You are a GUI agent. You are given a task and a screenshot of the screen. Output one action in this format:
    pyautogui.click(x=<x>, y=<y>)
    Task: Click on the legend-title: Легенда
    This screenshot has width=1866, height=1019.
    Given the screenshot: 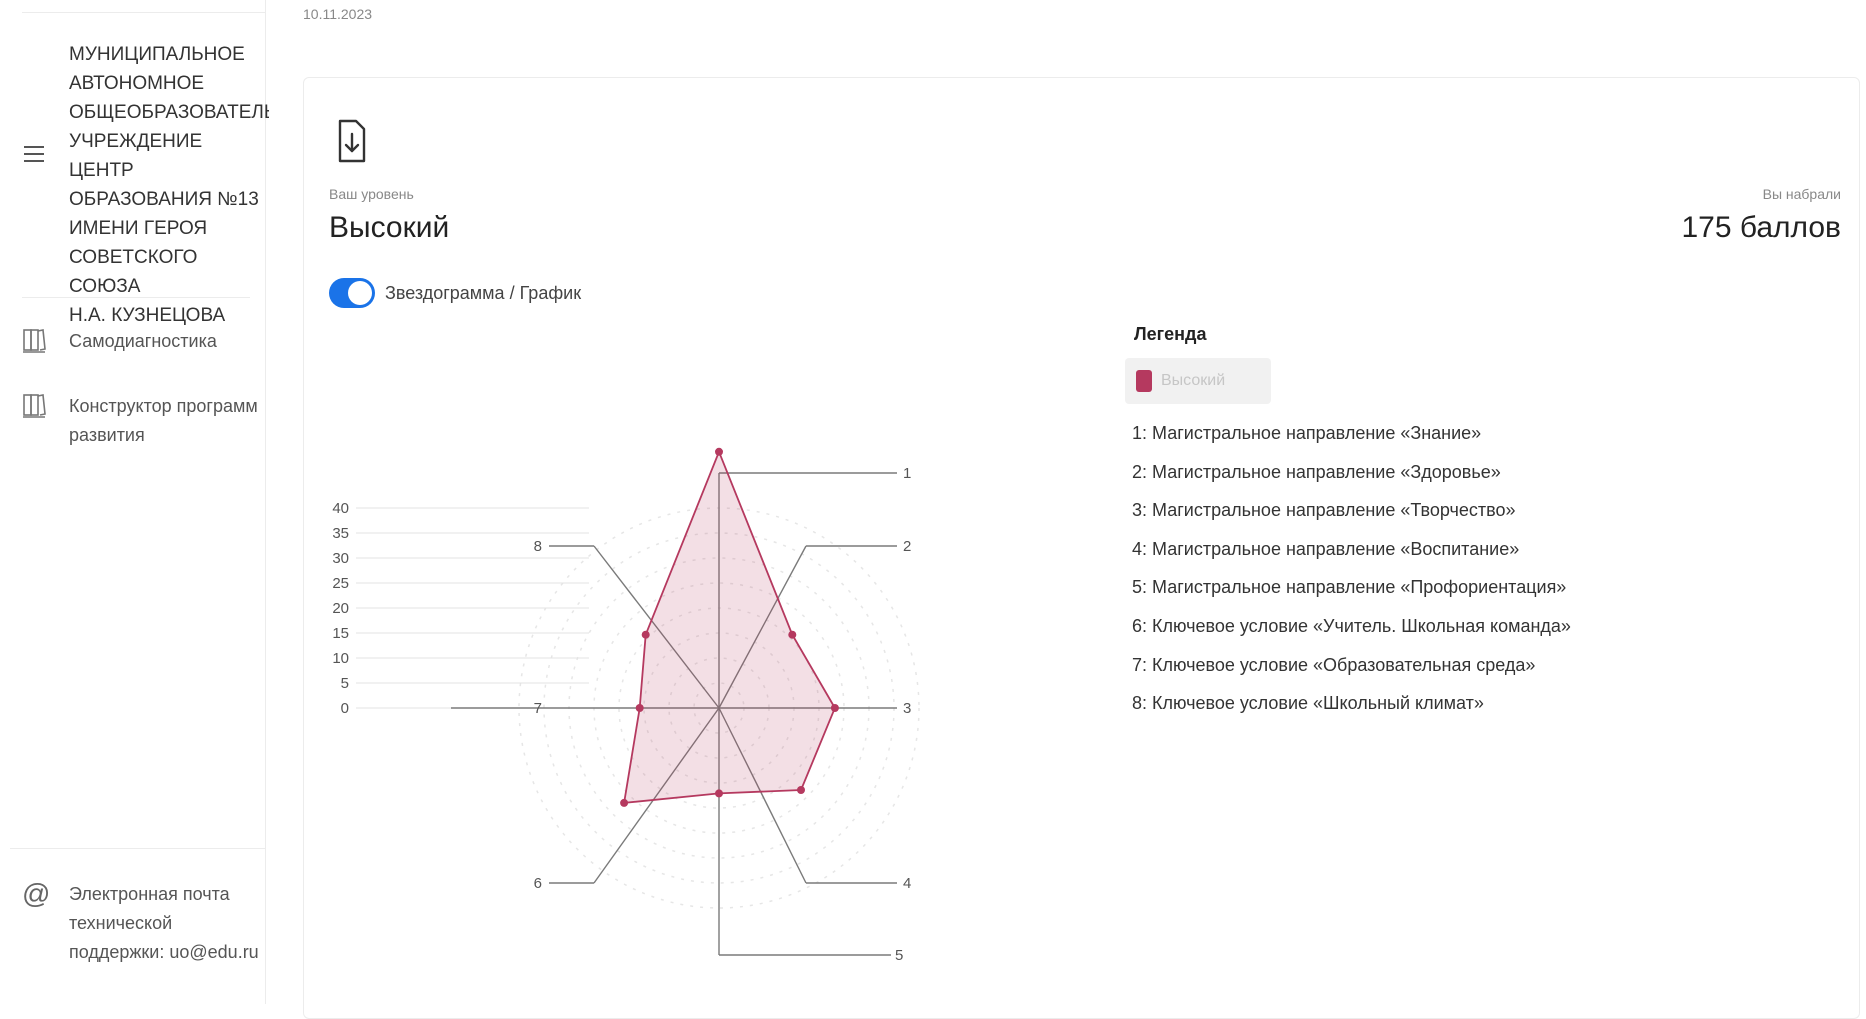 What is the action you would take?
    pyautogui.click(x=1170, y=334)
    